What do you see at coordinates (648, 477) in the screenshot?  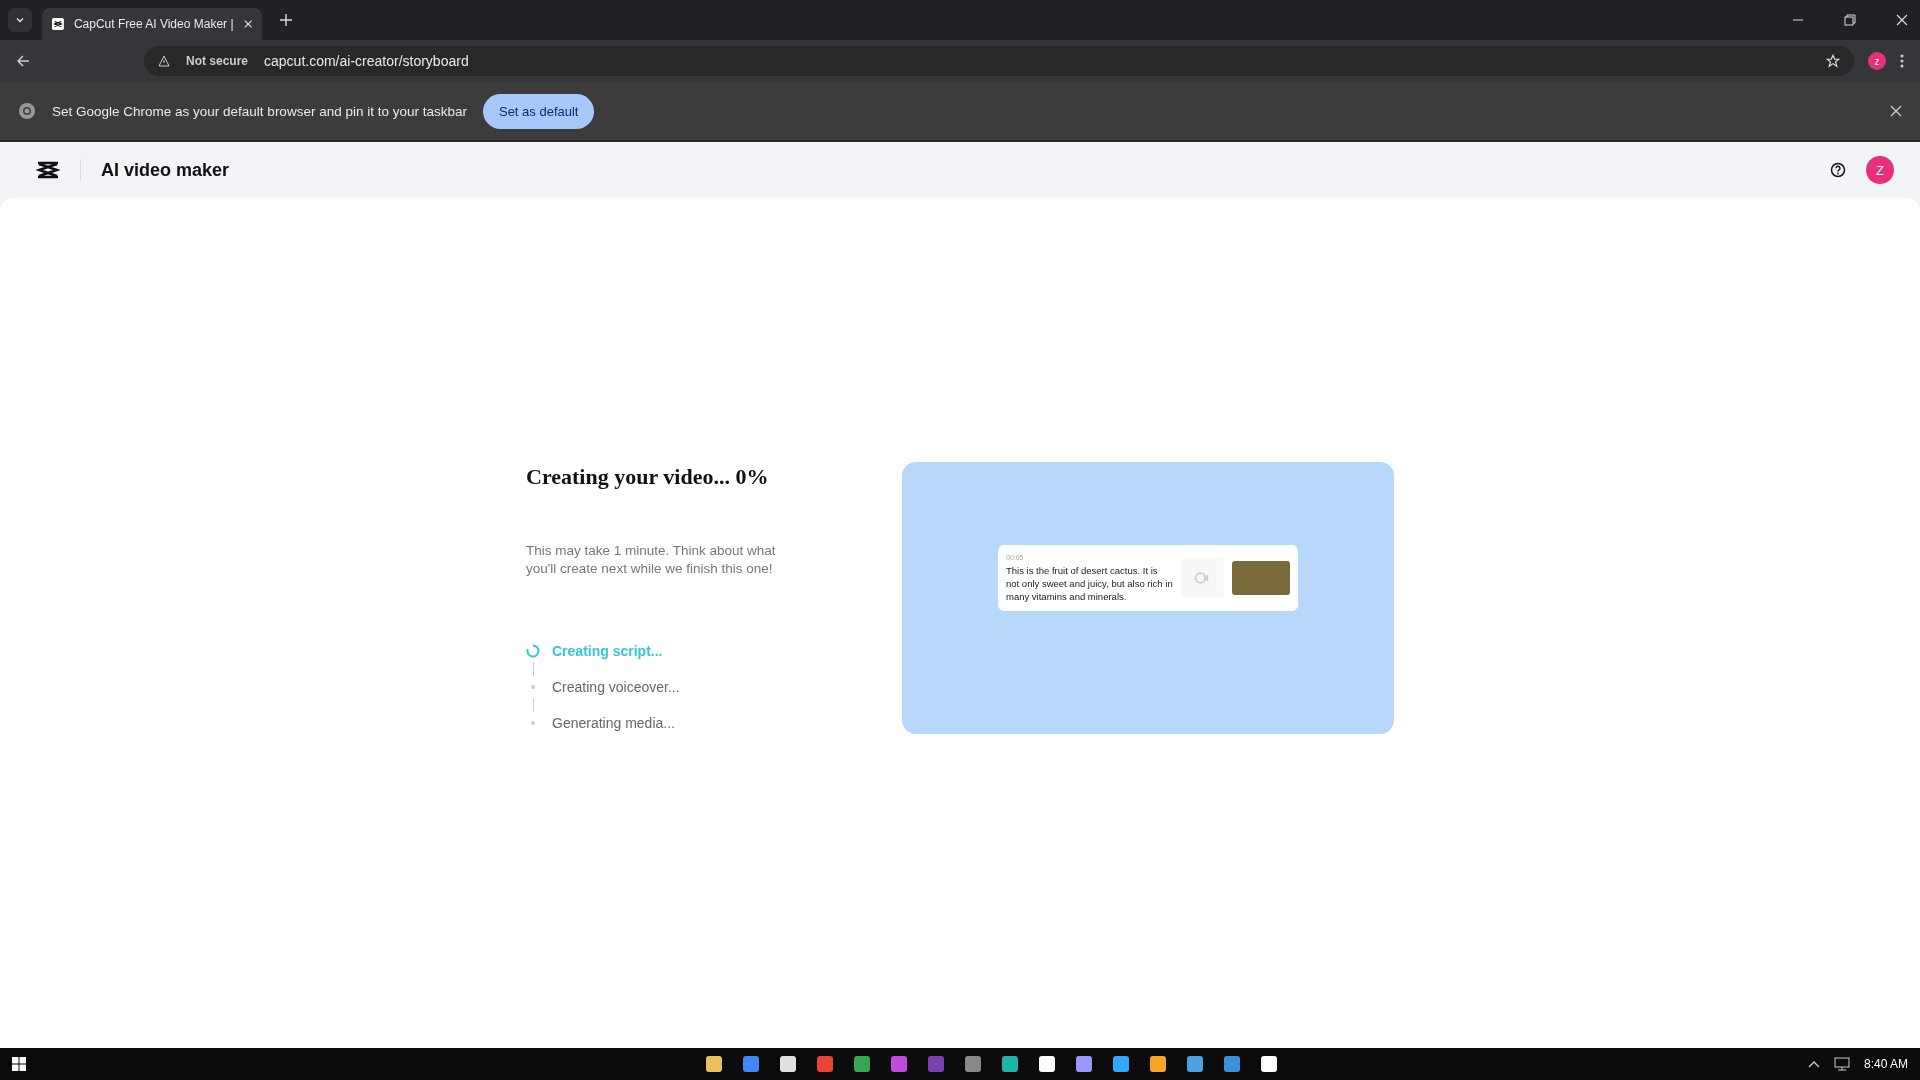 I see `progress-title: Creating your video... 0%` at bounding box center [648, 477].